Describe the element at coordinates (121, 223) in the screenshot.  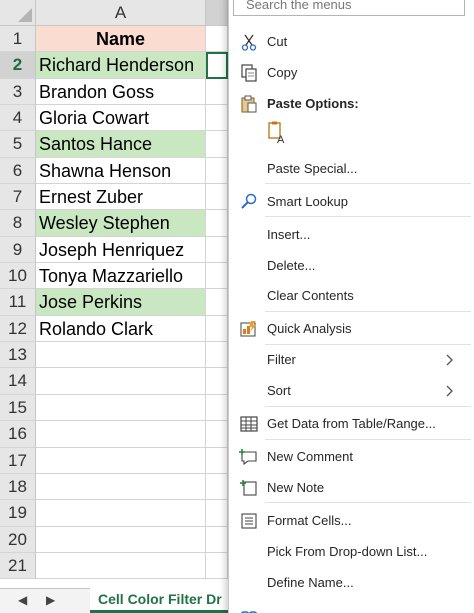
I see `cell-a8: Wesley Stephen` at that location.